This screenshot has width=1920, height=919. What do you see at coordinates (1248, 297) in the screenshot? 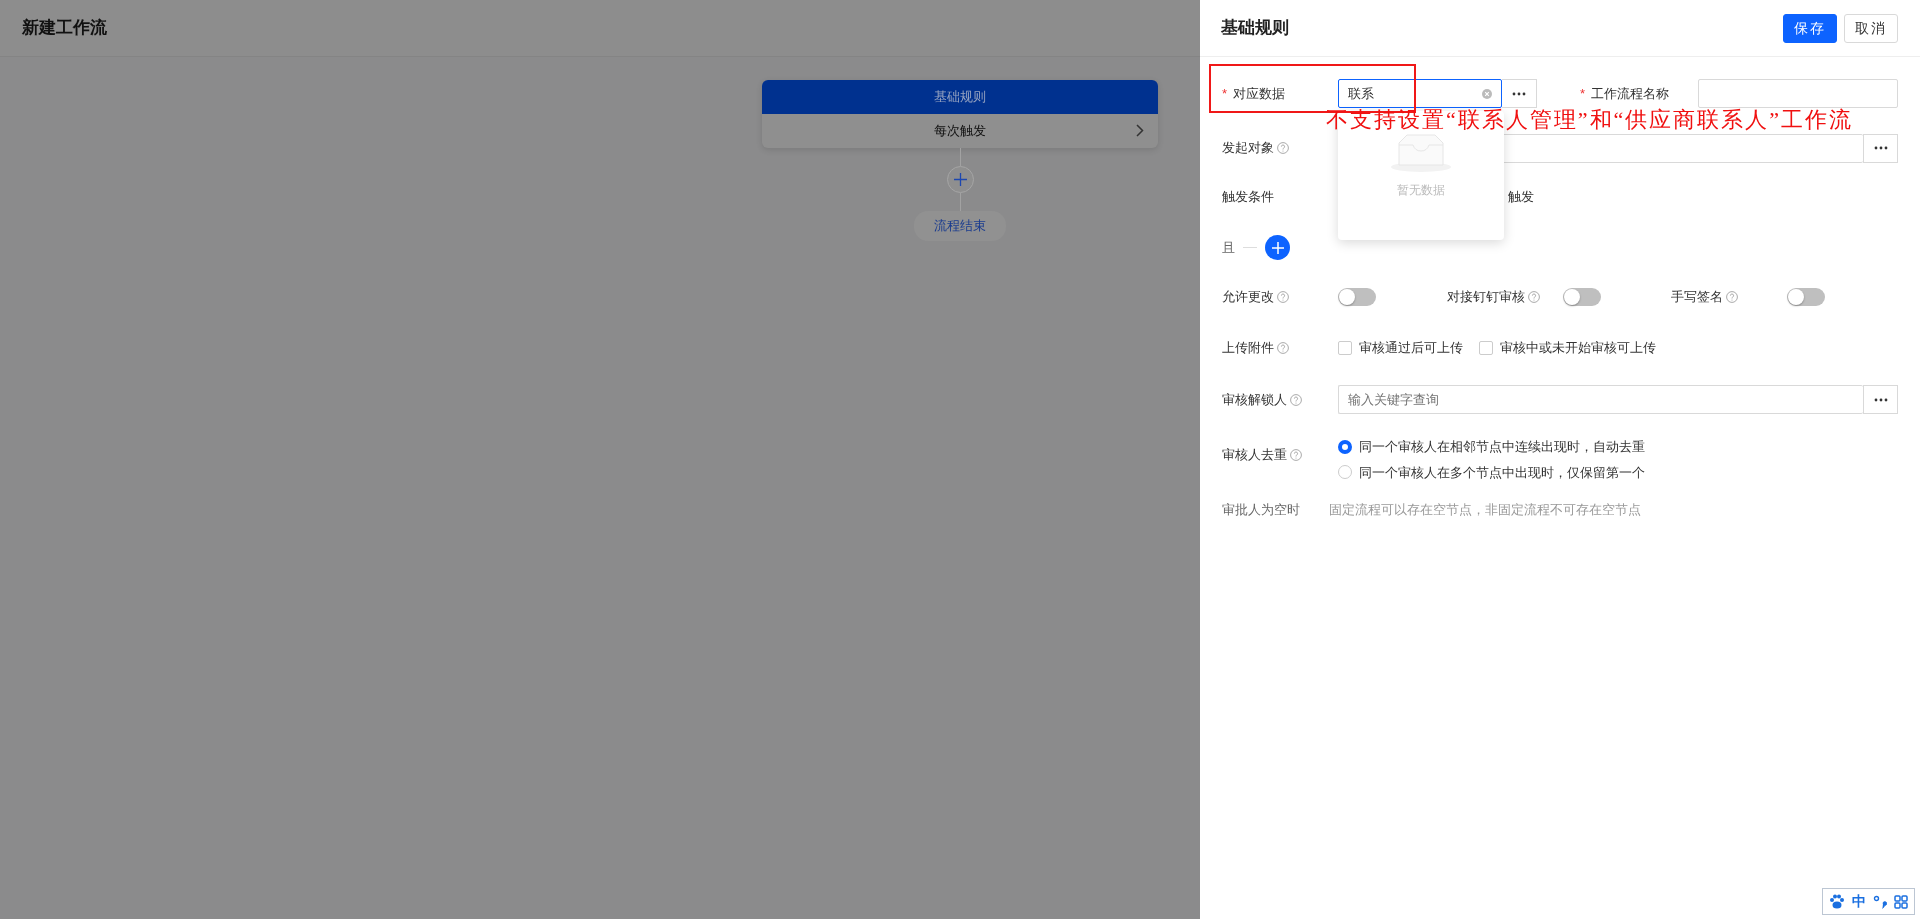
I see `field-label: 允许更改` at bounding box center [1248, 297].